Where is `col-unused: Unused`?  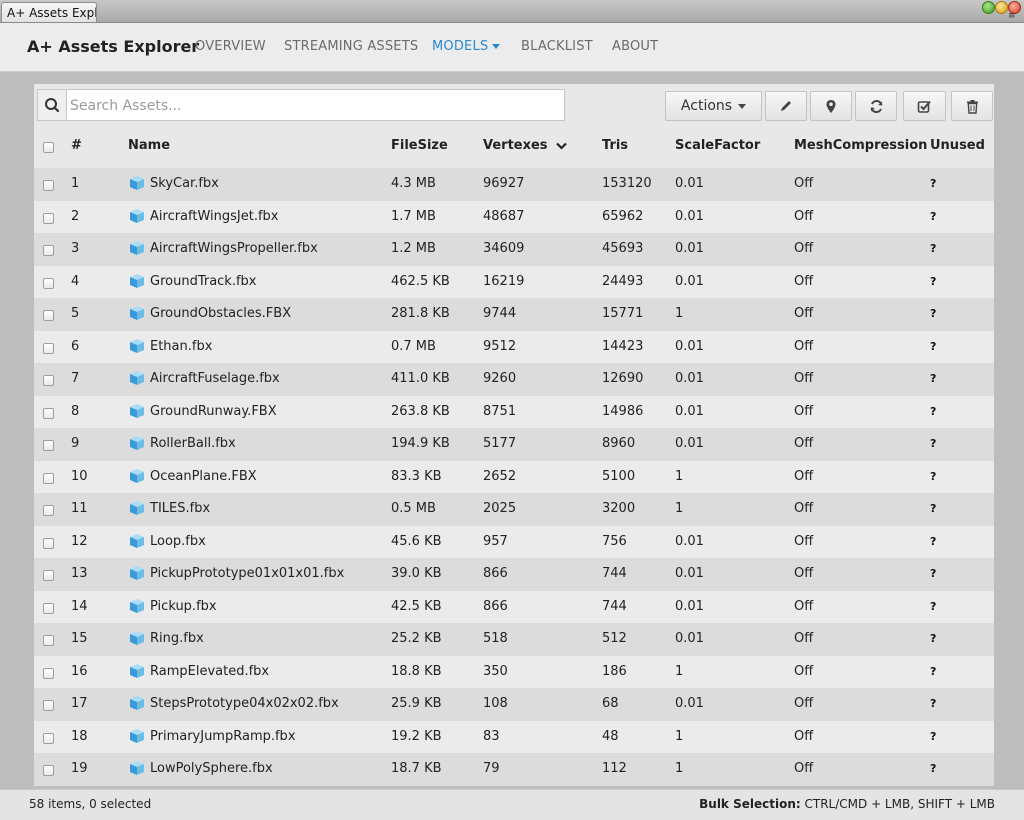
col-unused: Unused is located at coordinates (957, 145).